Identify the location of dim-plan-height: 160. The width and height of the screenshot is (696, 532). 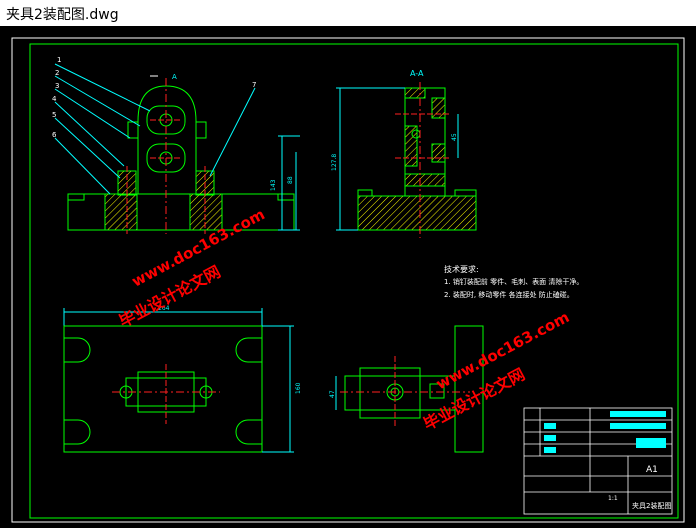
(298, 388).